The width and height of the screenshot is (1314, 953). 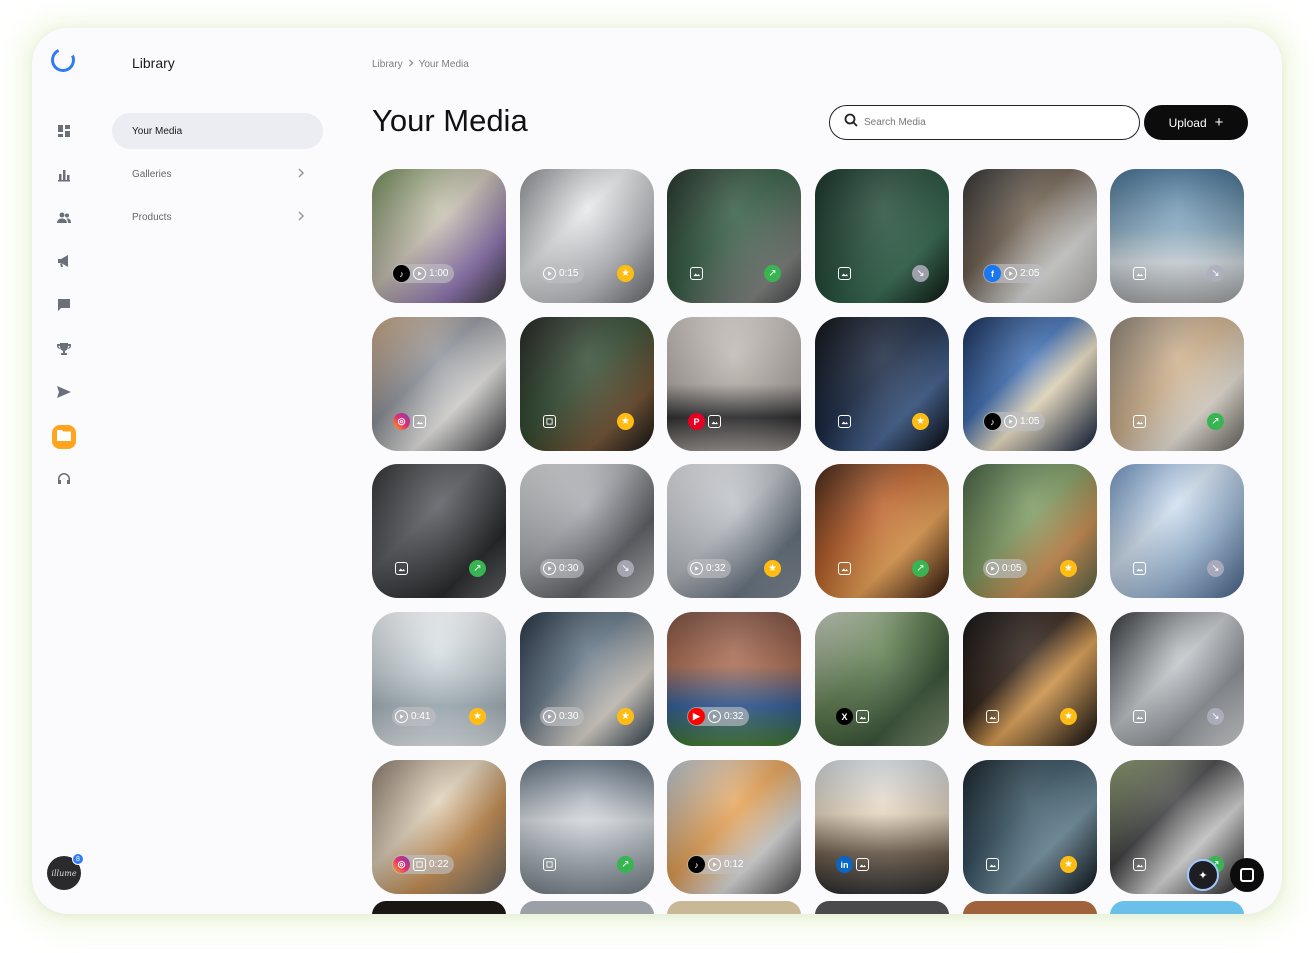 I want to click on notification-badge: 8, so click(x=78, y=859).